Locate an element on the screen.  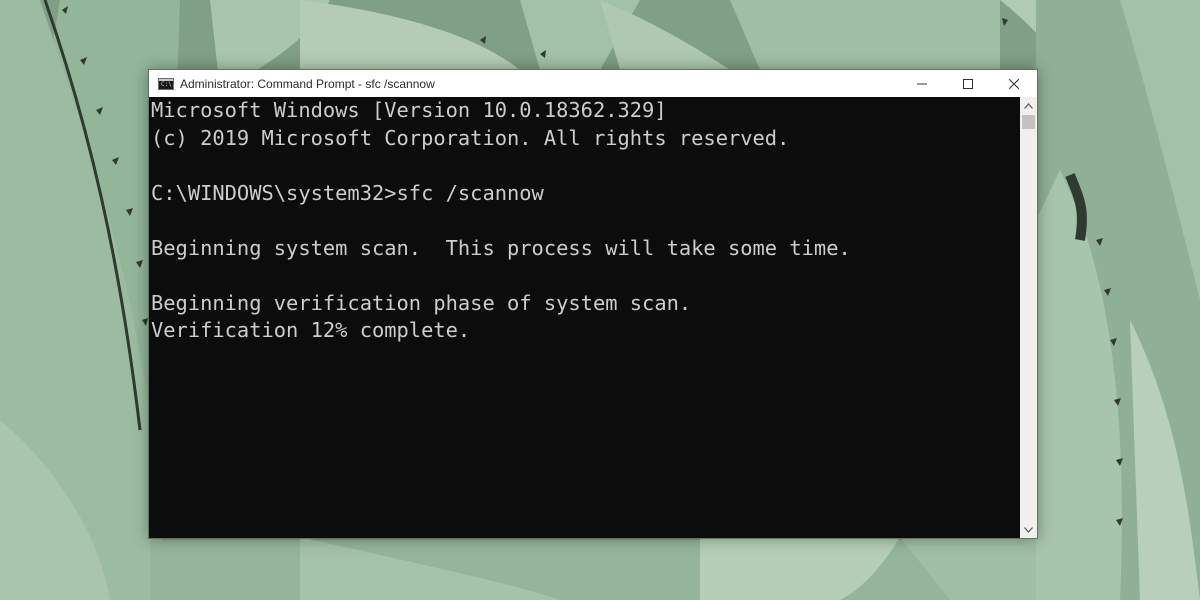
vertical-scrollbar is located at coordinates (1028, 317).